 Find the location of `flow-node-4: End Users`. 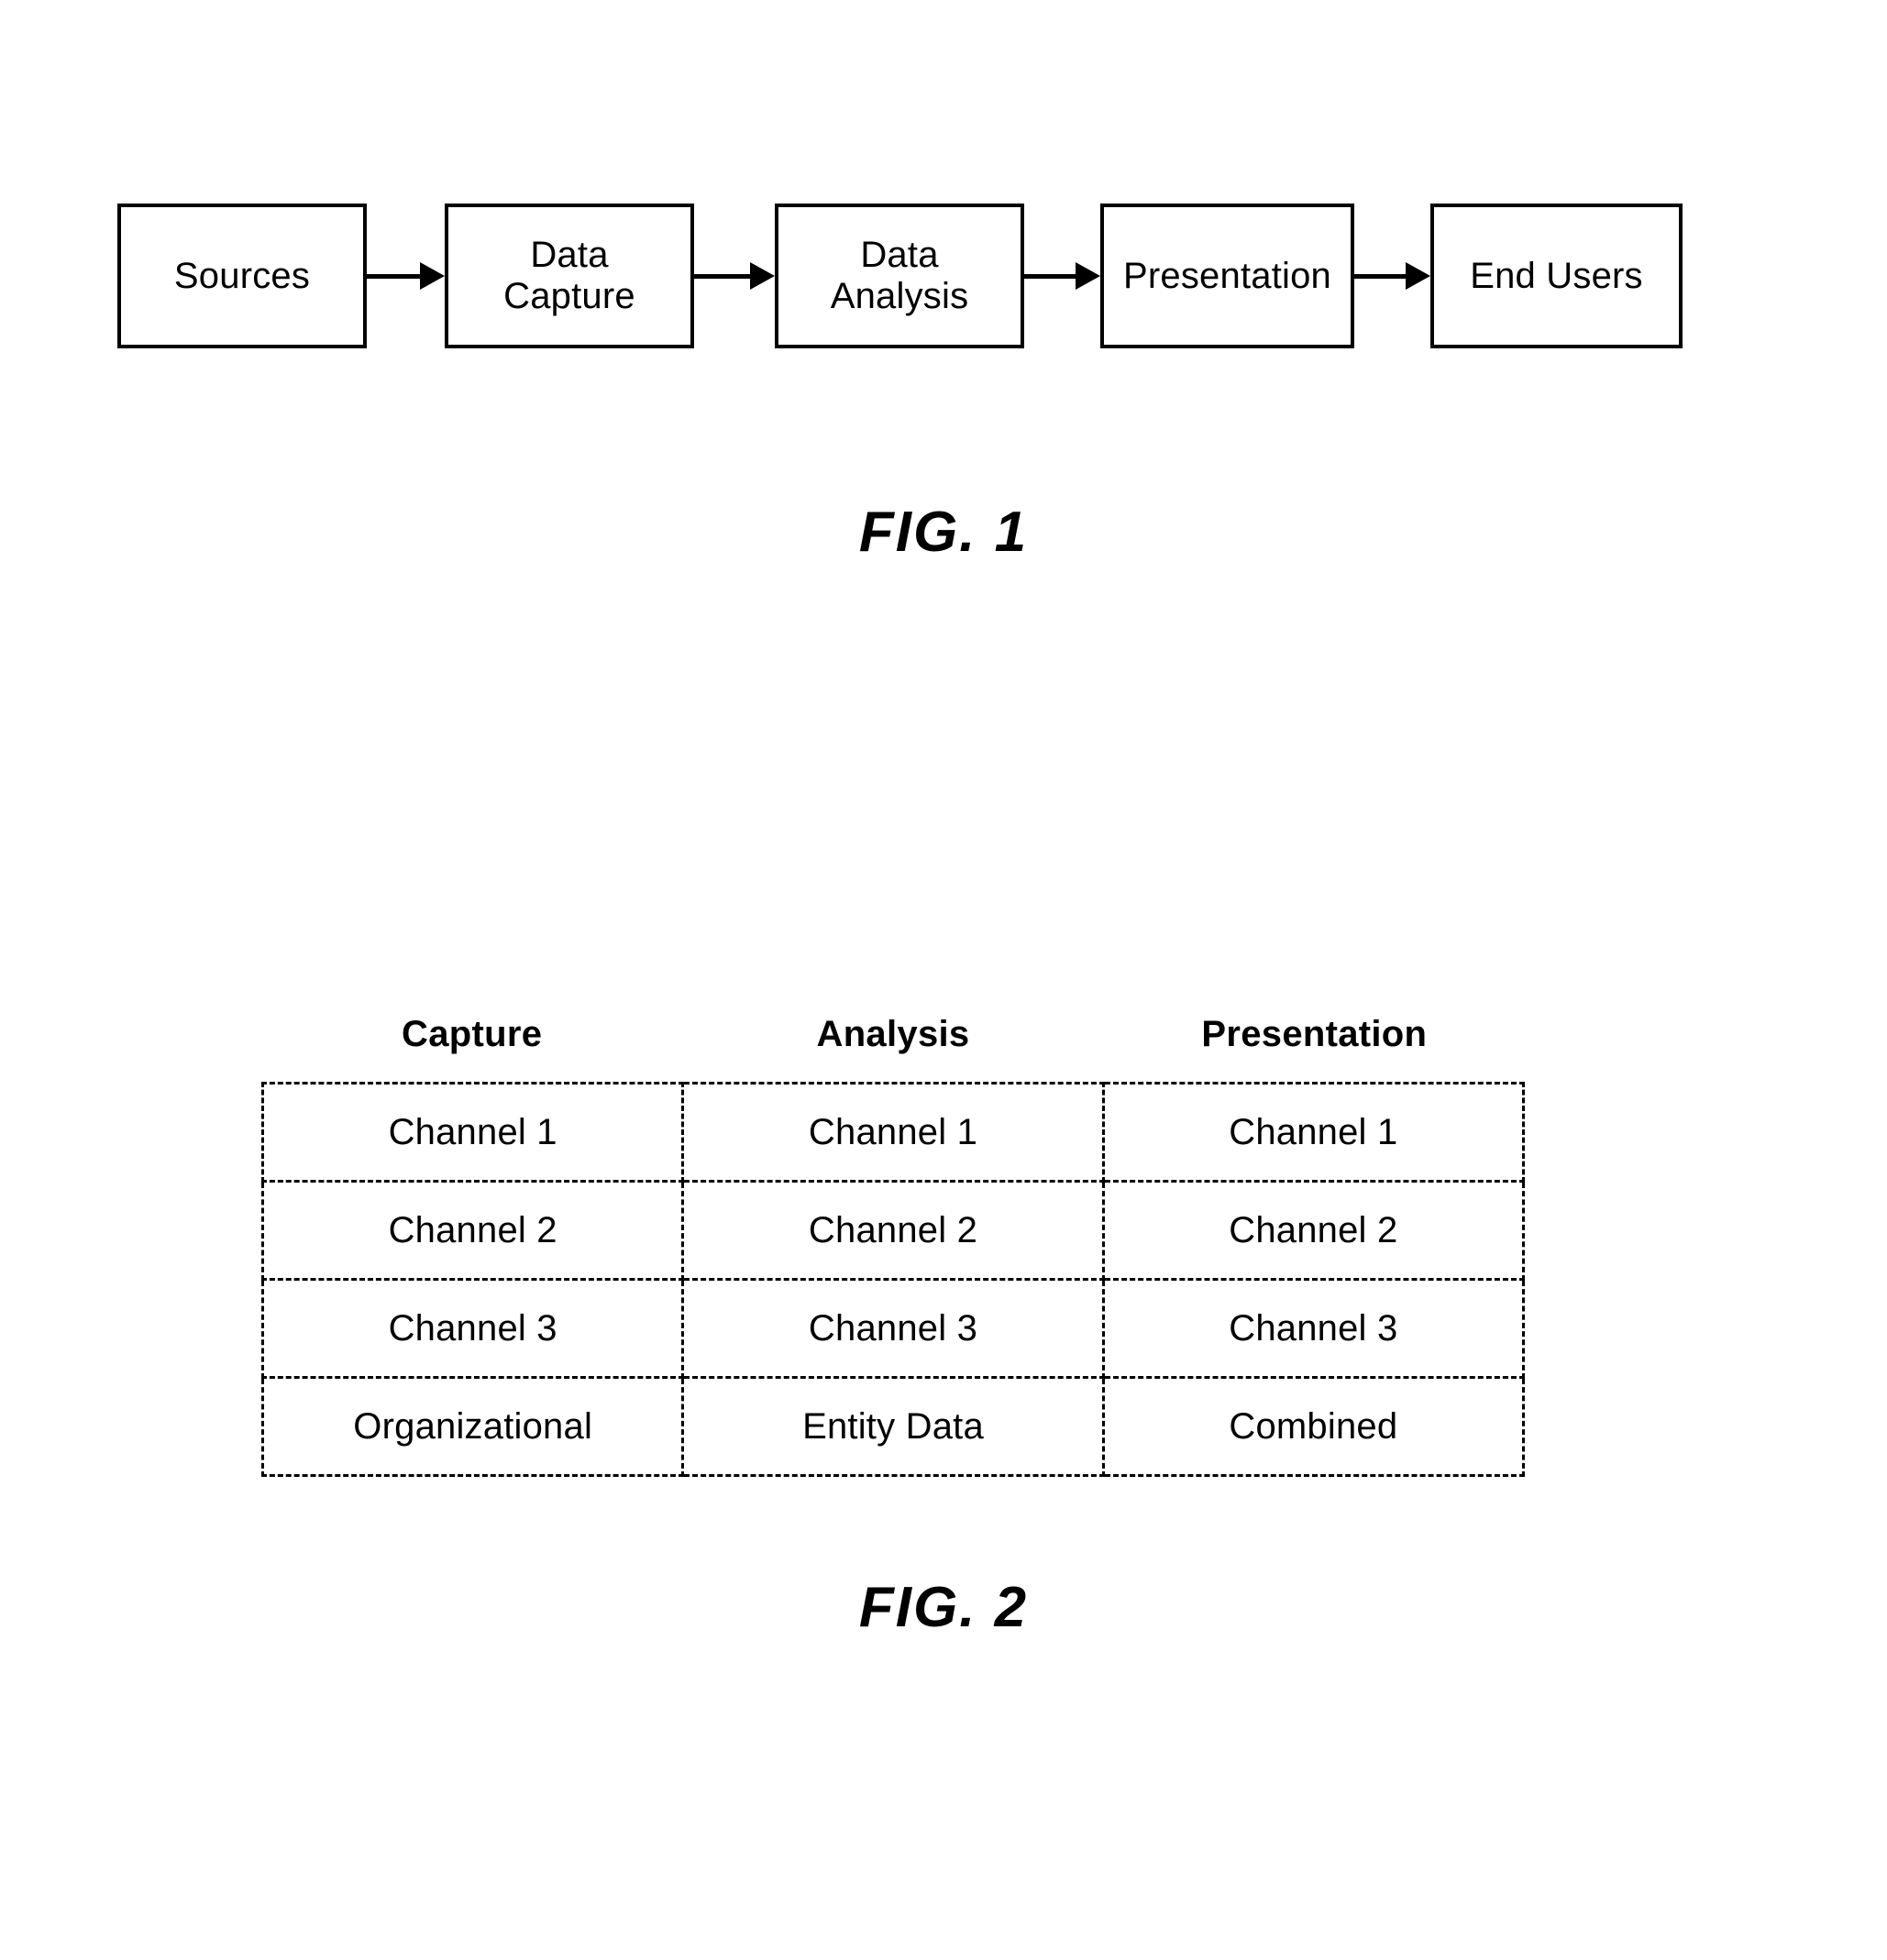

flow-node-4: End Users is located at coordinates (1557, 276).